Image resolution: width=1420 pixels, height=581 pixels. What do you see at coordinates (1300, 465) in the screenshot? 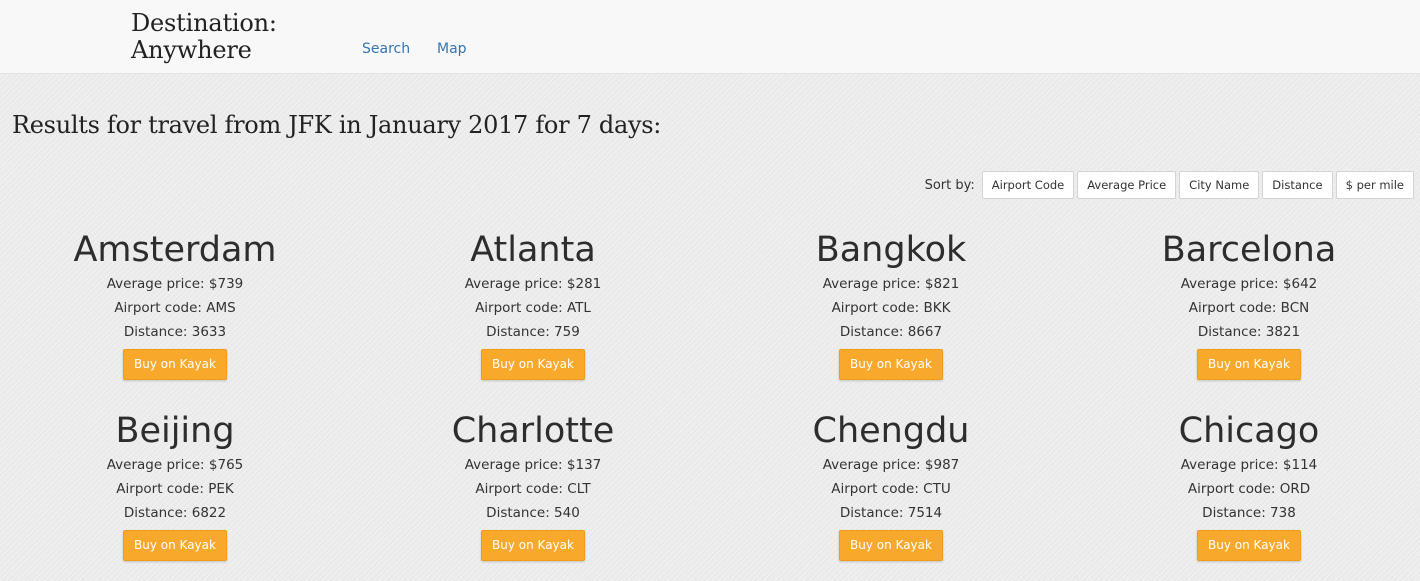
I see `average-price-value: $114` at bounding box center [1300, 465].